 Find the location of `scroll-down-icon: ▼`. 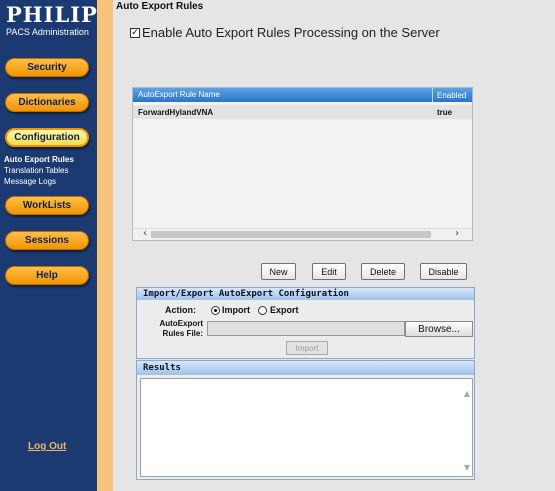

scroll-down-icon: ▼ is located at coordinates (467, 467).